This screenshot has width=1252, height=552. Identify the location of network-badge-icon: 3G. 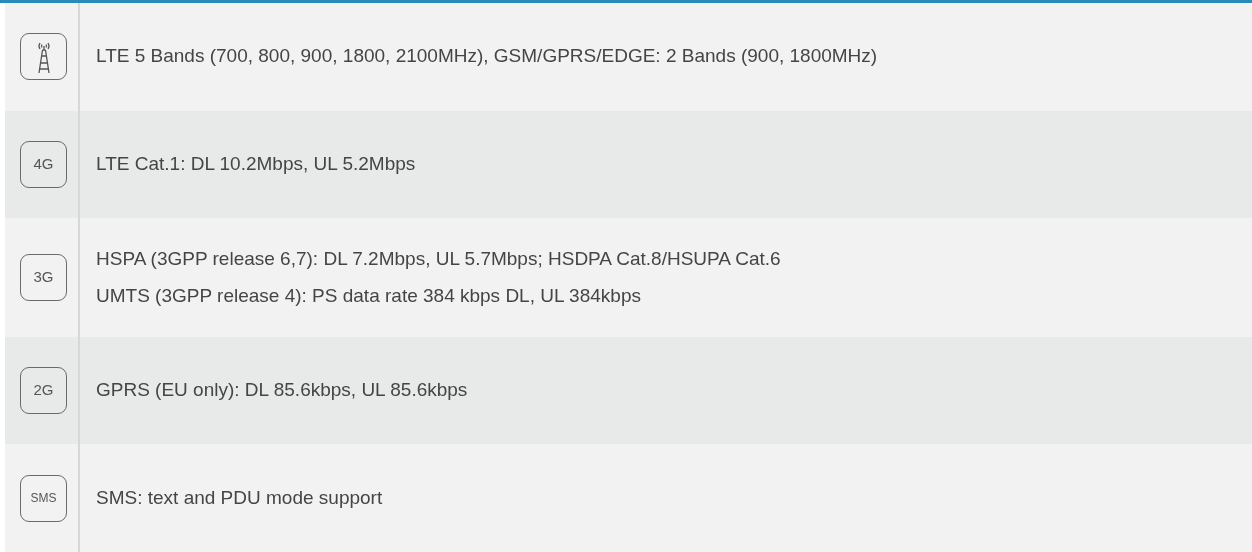
(43, 277).